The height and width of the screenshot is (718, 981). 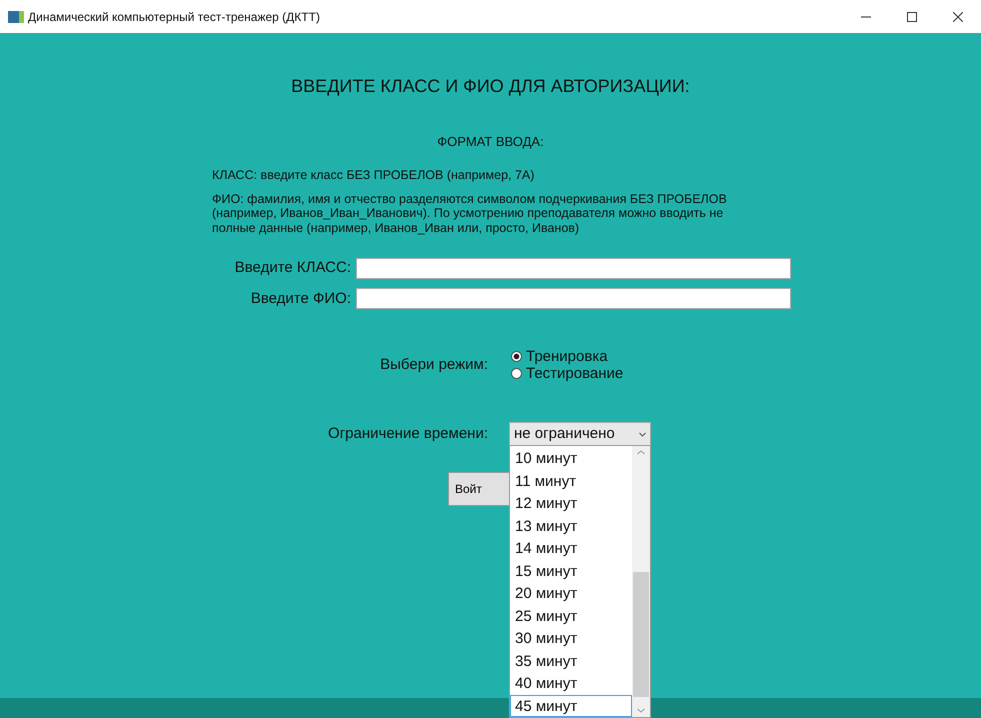 What do you see at coordinates (408, 433) in the screenshot?
I see `time-limit-label: Ограничение времени:` at bounding box center [408, 433].